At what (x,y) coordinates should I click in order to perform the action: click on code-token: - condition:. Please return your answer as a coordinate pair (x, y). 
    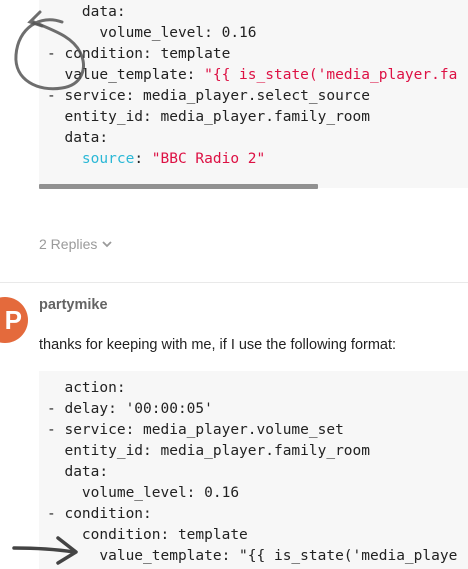
    Looking at the image, I should click on (99, 514).